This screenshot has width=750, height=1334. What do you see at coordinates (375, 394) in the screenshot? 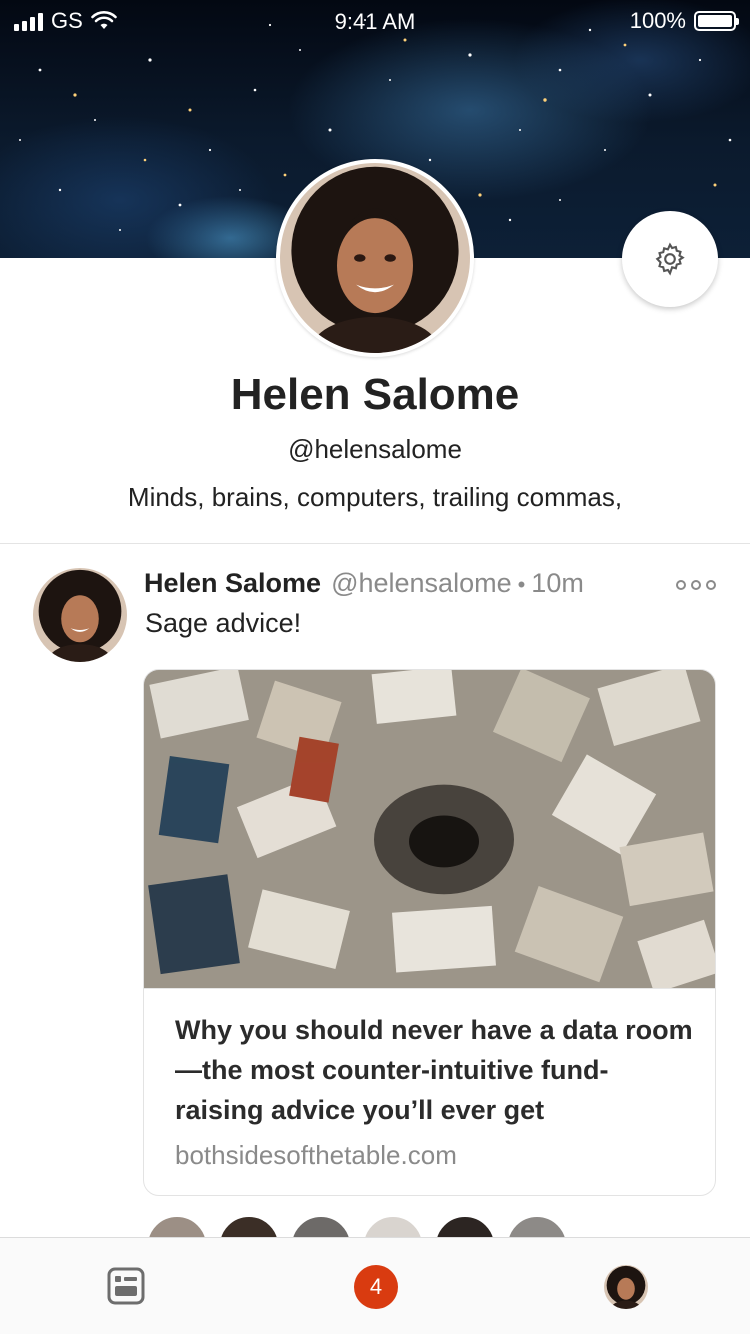
I see `profile-name: Helen Salome` at bounding box center [375, 394].